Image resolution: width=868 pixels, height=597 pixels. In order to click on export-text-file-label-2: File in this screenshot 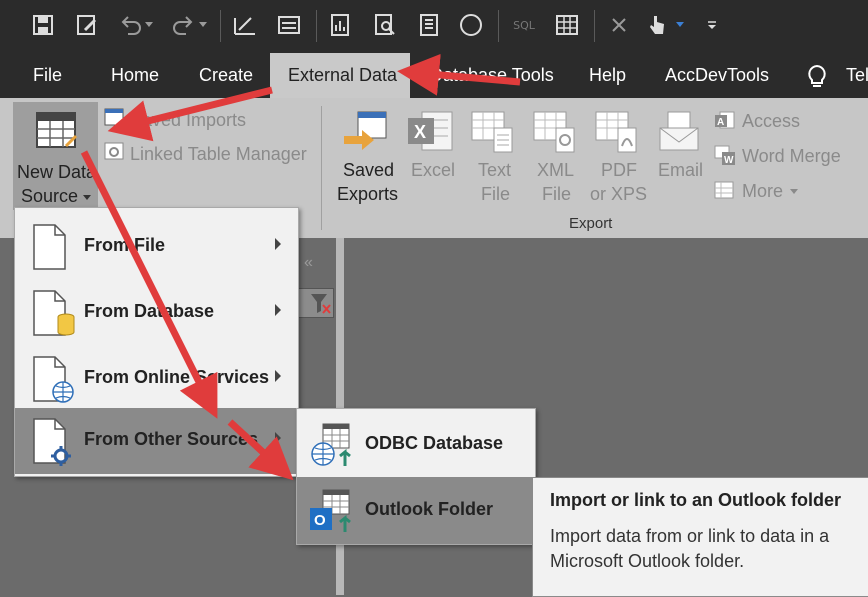, I will do `click(496, 194)`.